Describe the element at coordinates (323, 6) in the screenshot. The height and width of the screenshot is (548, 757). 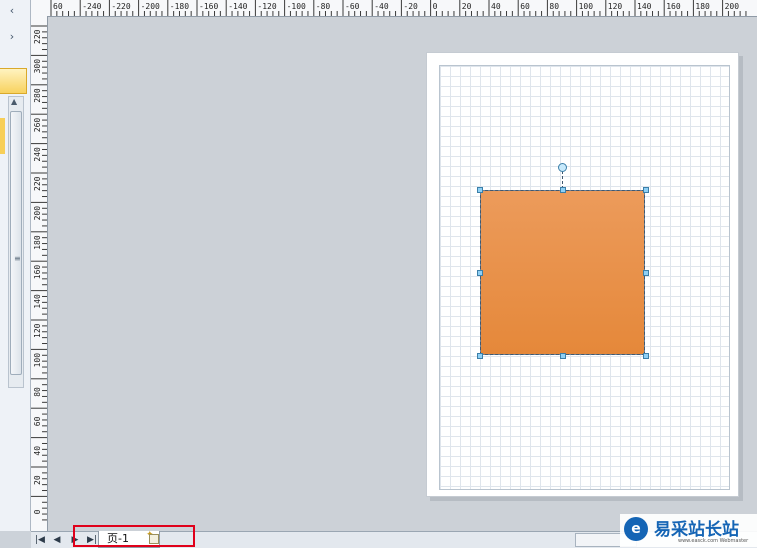
I see `ruler-tick-label: -80` at that location.